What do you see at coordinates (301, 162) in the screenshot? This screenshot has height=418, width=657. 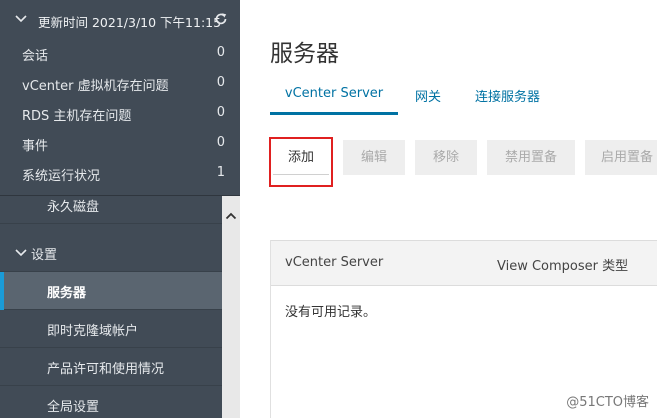 I see `highlight-annotation` at bounding box center [301, 162].